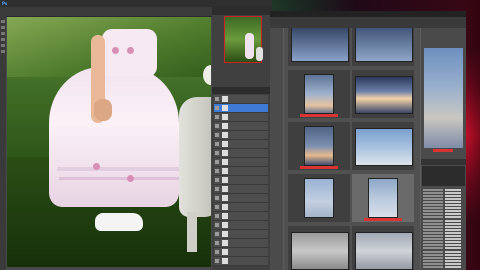 The image size is (480, 270). Describe the element at coordinates (242, 11) in the screenshot. I see `navigator-tabs` at that location.